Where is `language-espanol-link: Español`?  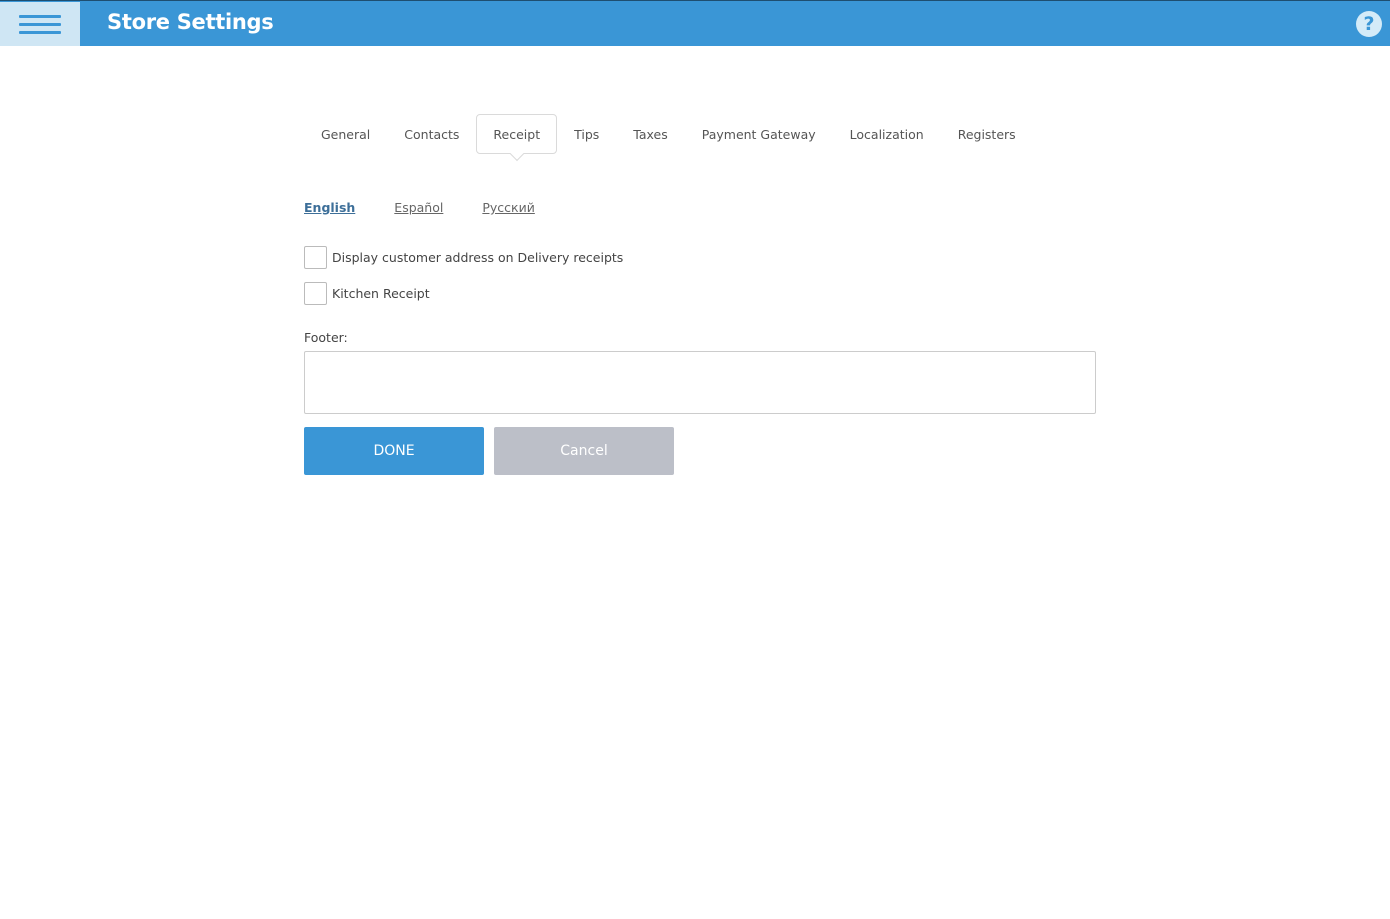
language-espanol-link: Español is located at coordinates (418, 207).